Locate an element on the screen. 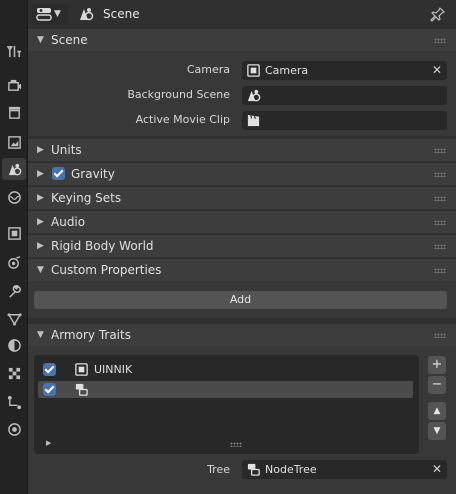 The width and height of the screenshot is (456, 494). scene-tab-icon is located at coordinates (14, 169).